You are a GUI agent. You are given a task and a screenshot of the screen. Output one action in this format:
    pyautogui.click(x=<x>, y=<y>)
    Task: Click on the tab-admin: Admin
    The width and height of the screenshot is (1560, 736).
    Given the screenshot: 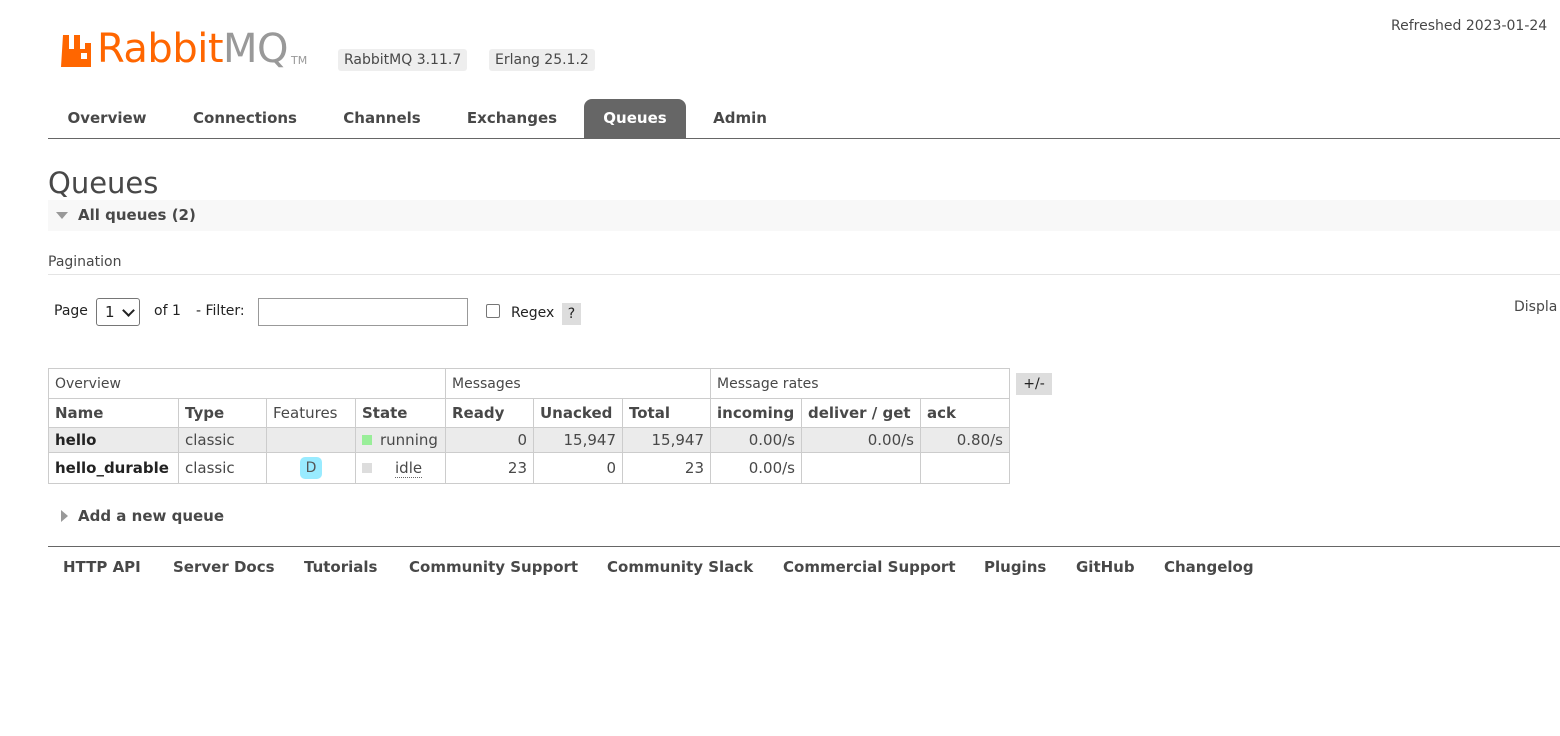 What is the action you would take?
    pyautogui.click(x=740, y=118)
    